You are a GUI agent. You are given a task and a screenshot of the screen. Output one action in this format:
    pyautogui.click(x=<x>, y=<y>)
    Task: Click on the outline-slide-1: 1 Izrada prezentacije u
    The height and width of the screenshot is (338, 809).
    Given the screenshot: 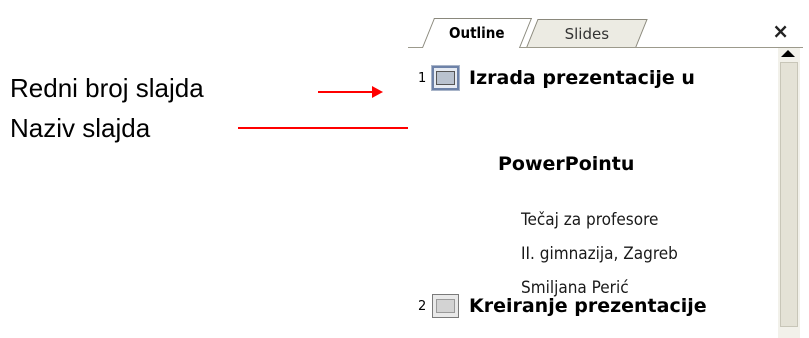 What is the action you would take?
    pyautogui.click(x=556, y=78)
    